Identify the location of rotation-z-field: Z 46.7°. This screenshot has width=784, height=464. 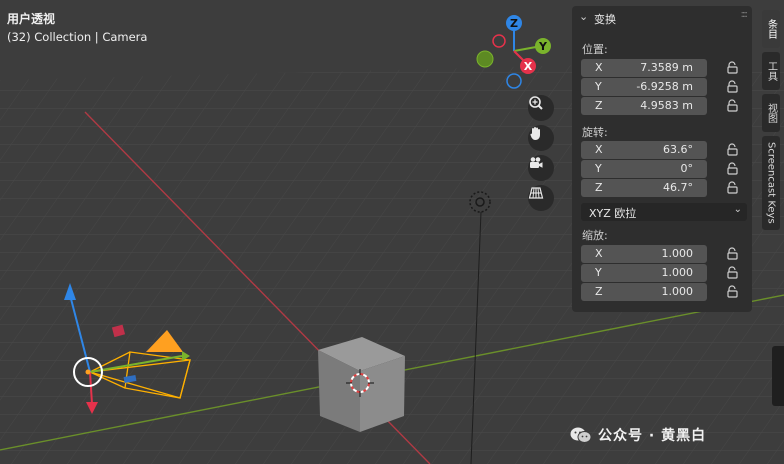
(644, 188).